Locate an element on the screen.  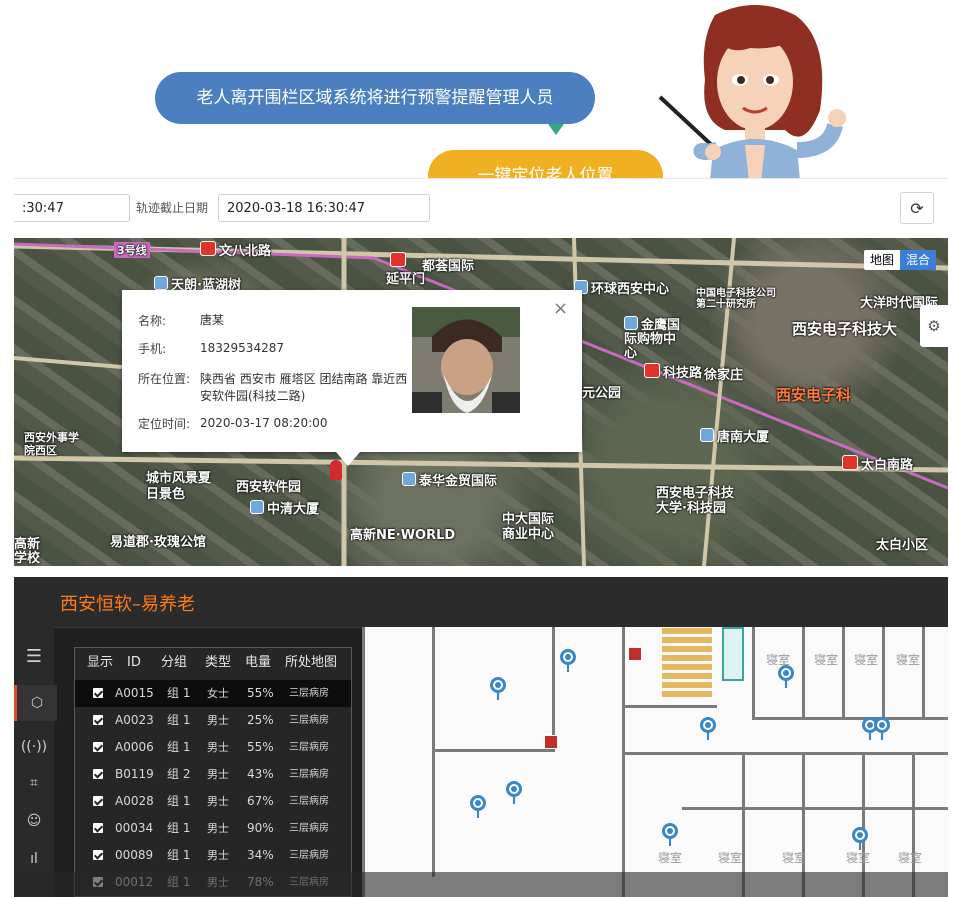
table-row: 00034 组 1 男士 90% 三层病房 is located at coordinates (213, 828).